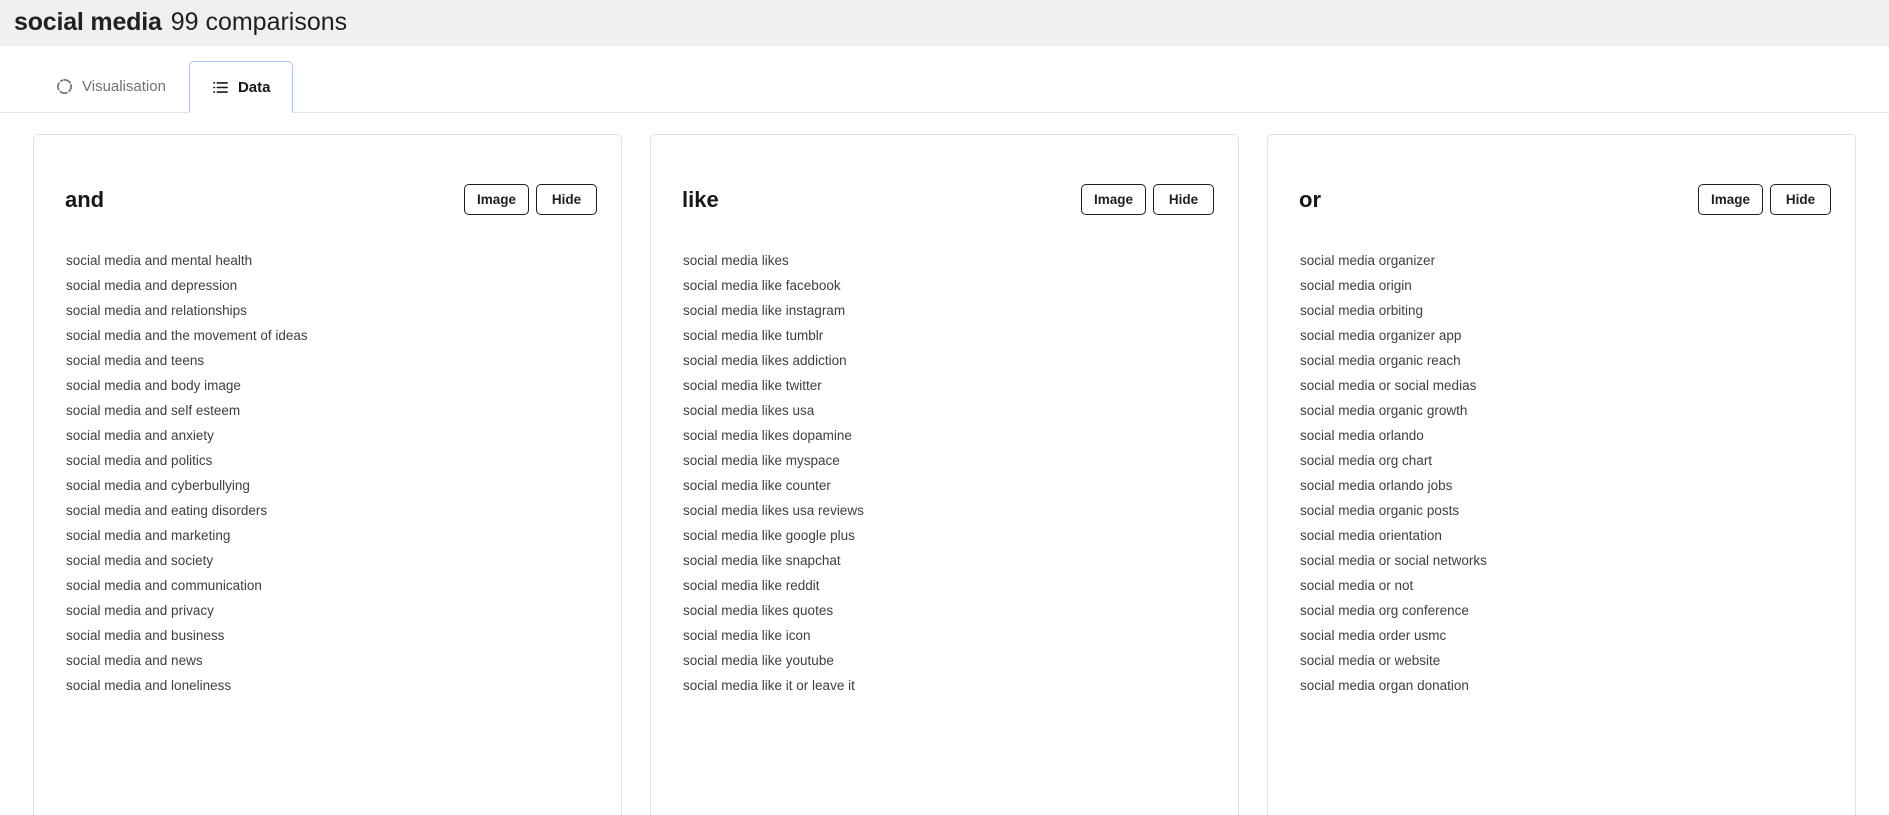  What do you see at coordinates (333, 435) in the screenshot?
I see `list-item: social media and anxiety` at bounding box center [333, 435].